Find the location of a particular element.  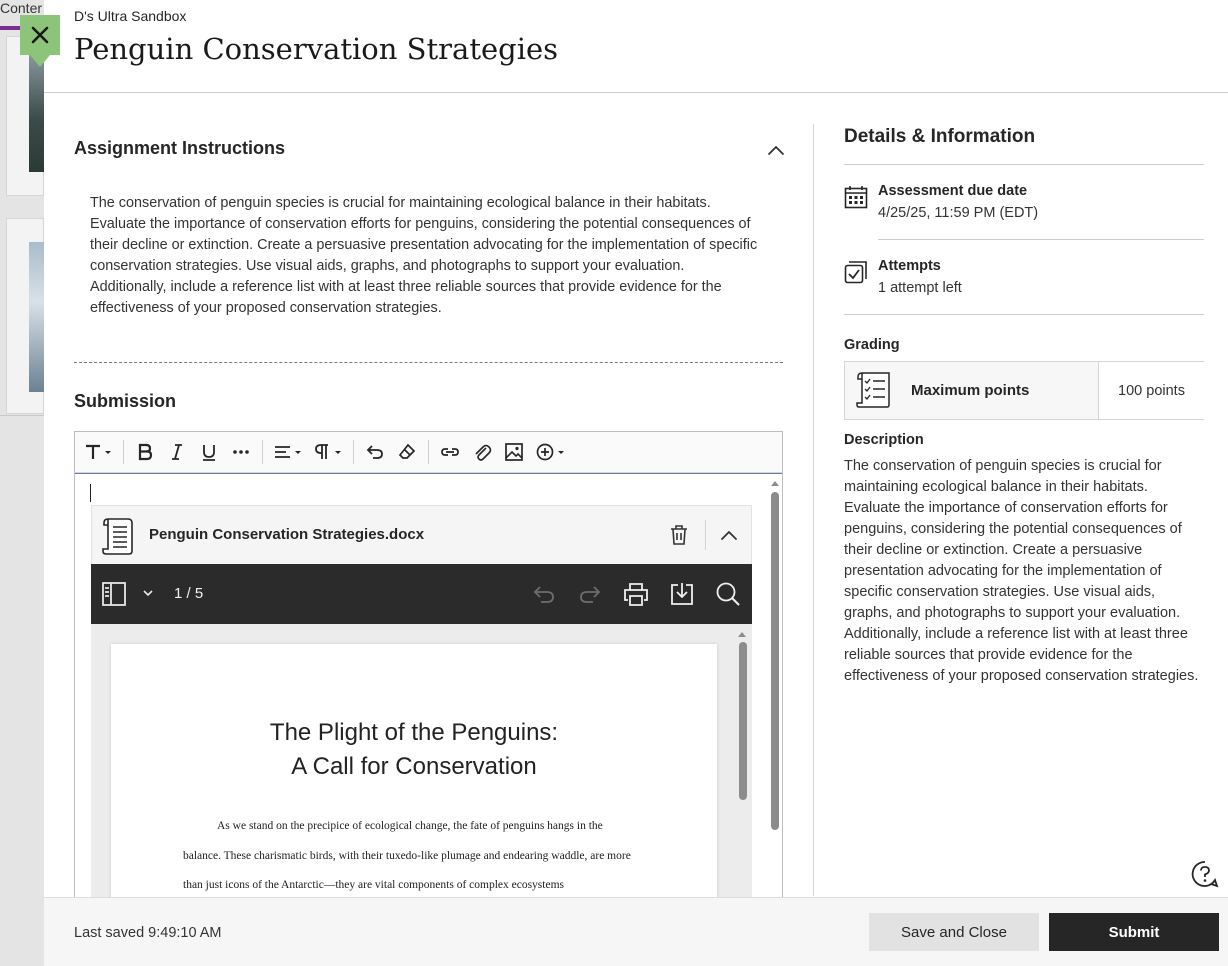

document-title-line: A Call for Conservation is located at coordinates (414, 766).